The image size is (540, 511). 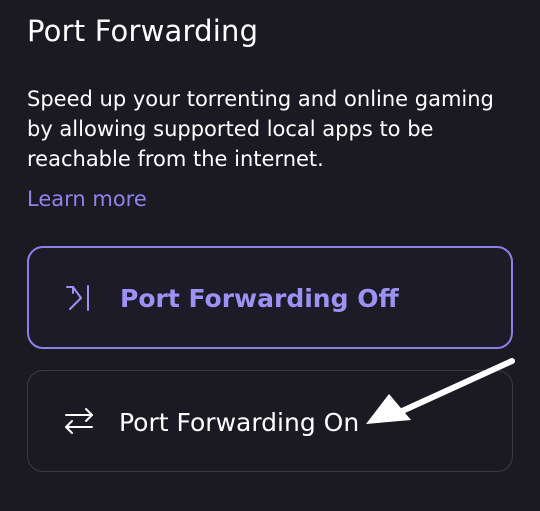 What do you see at coordinates (239, 422) in the screenshot?
I see `port-forwarding-on-label: Port Forwarding On` at bounding box center [239, 422].